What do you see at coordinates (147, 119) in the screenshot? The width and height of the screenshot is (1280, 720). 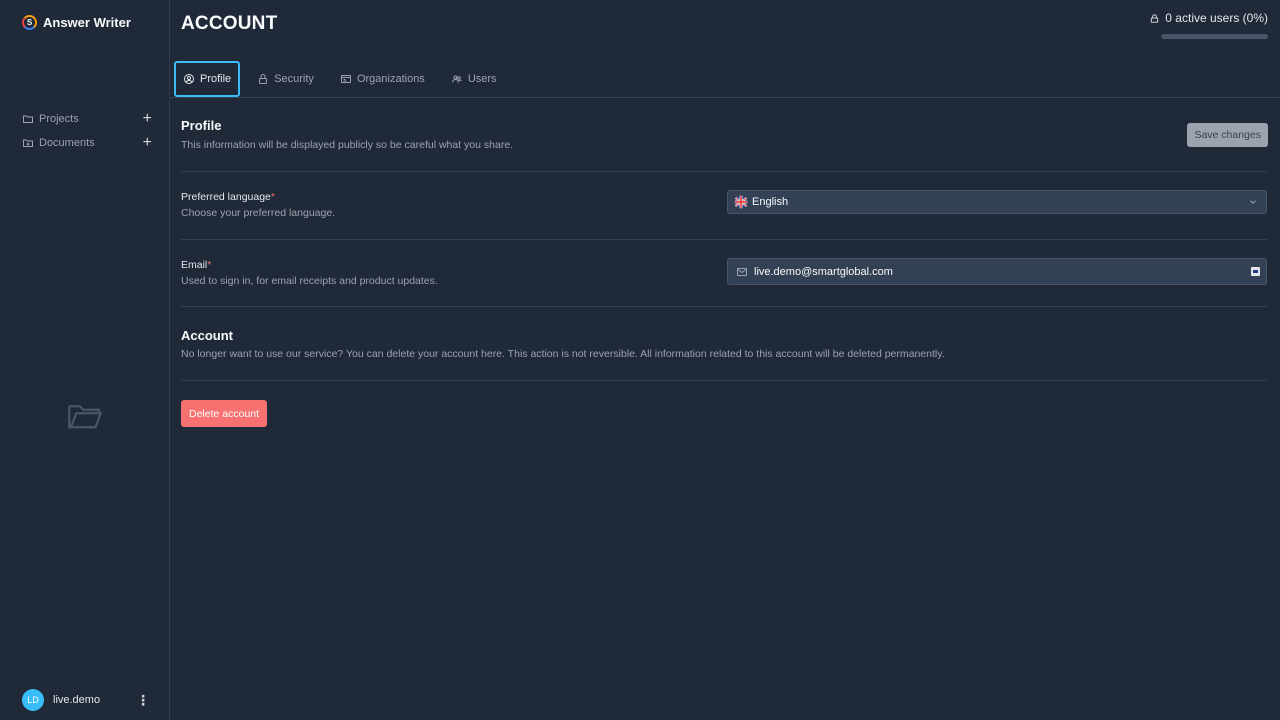 I see `add-project-icon: +` at bounding box center [147, 119].